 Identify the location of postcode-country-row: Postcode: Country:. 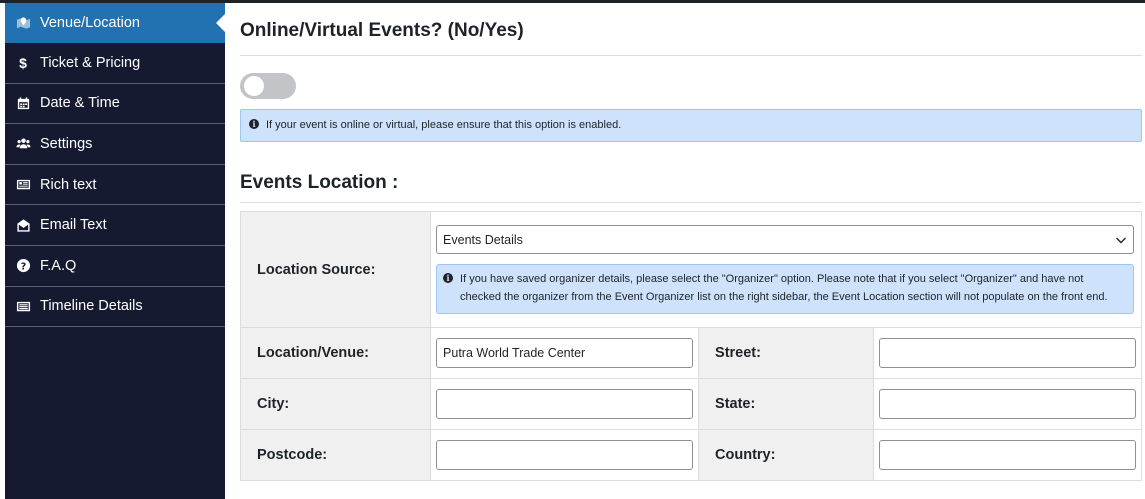
(690, 455).